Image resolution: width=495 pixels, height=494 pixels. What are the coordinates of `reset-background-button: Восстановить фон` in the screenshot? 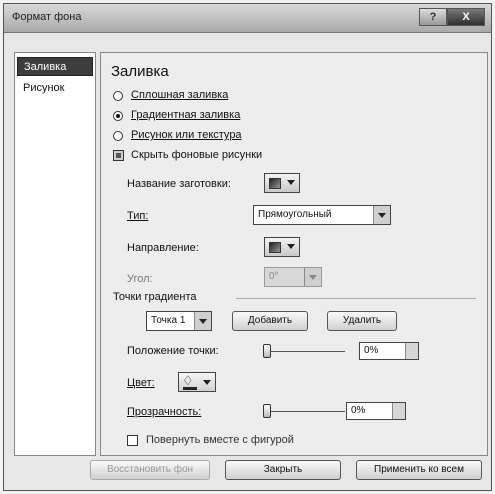 It's located at (150, 470).